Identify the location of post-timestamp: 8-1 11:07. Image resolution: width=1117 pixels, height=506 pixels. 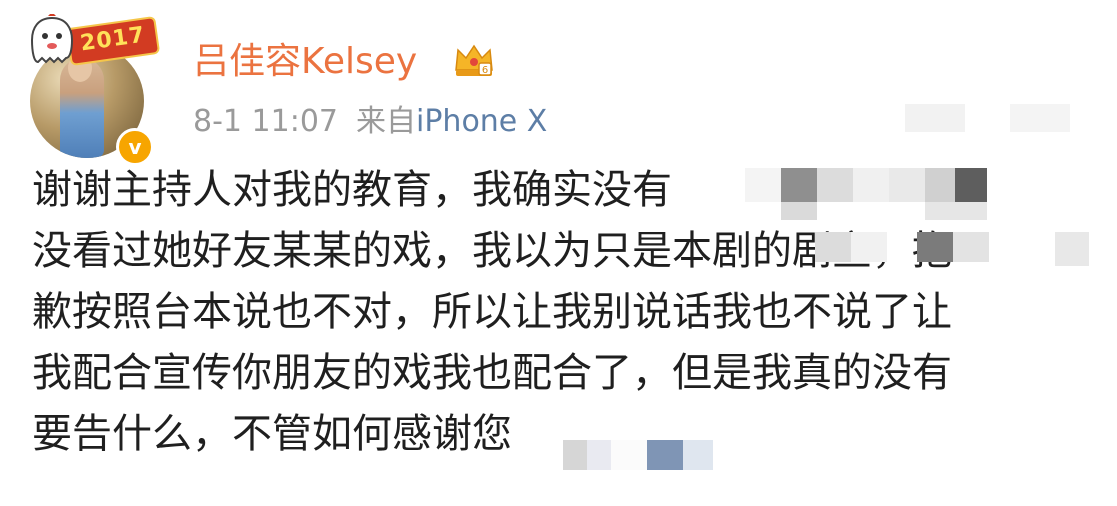
(265, 121).